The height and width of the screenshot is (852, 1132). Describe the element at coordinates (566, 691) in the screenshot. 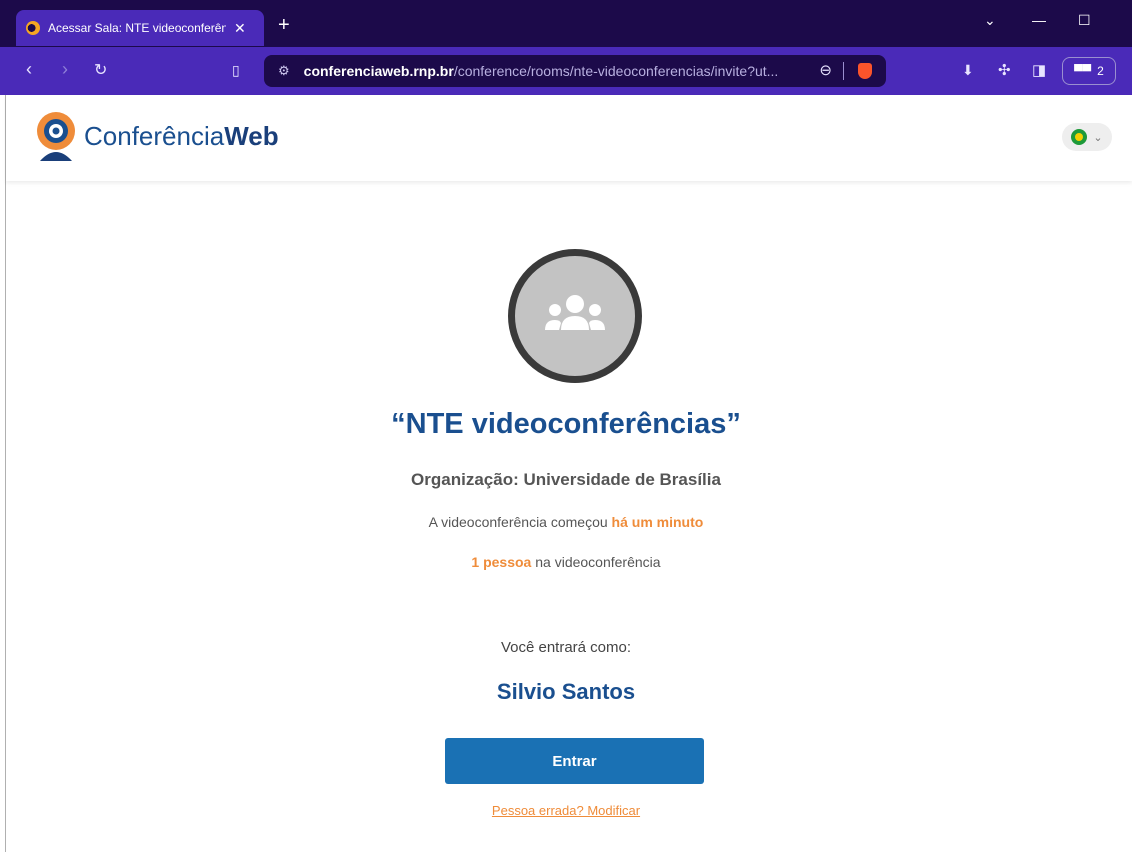

I see `user-name: Silvio Santos` at that location.